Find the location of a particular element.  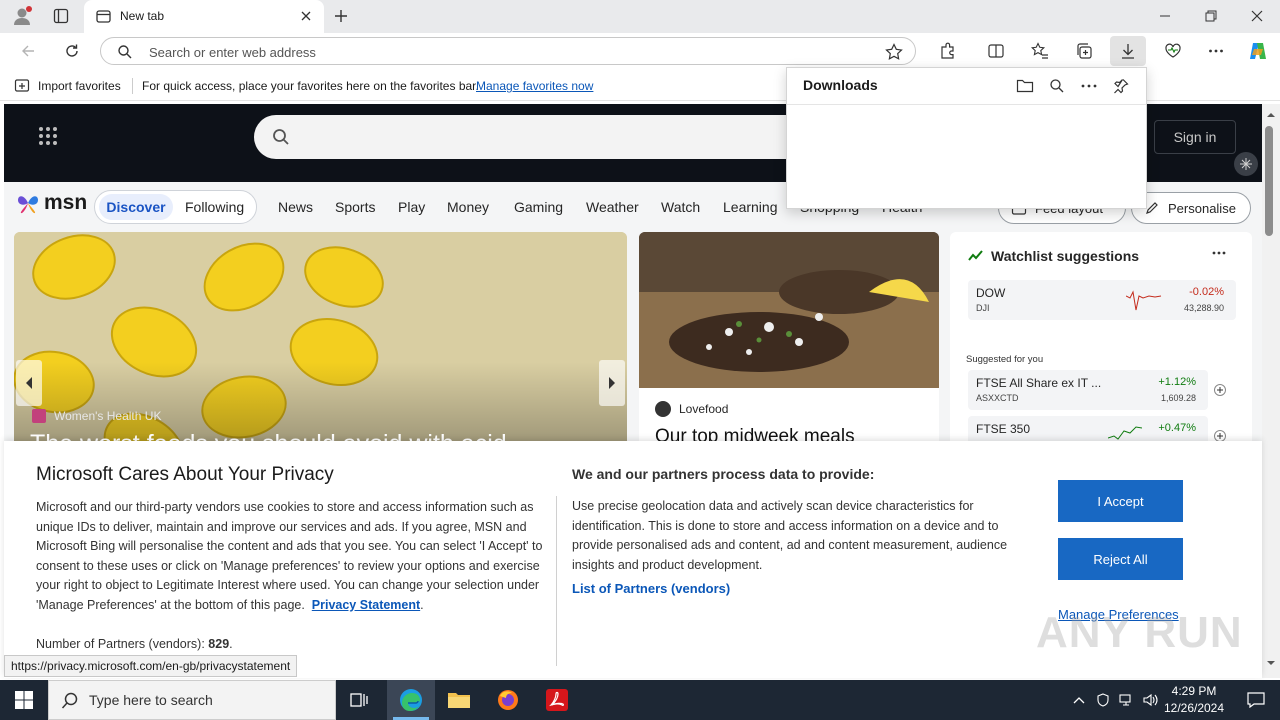

favorite-star-icon is located at coordinates (894, 52).